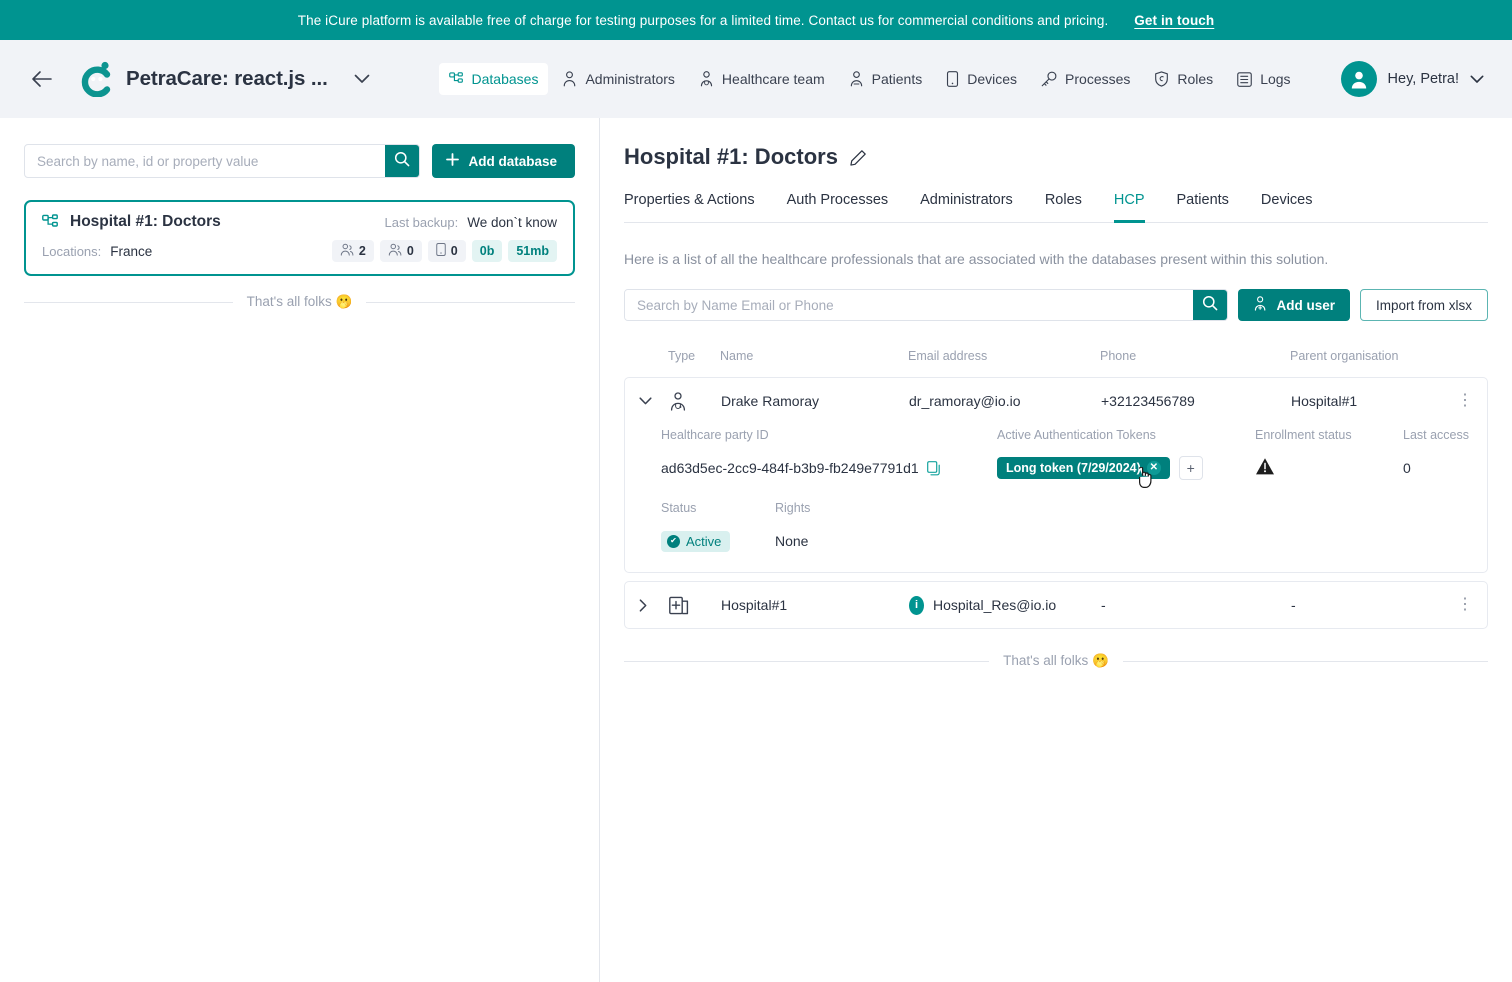  What do you see at coordinates (1305, 305) in the screenshot?
I see `add-user-label: Add user` at bounding box center [1305, 305].